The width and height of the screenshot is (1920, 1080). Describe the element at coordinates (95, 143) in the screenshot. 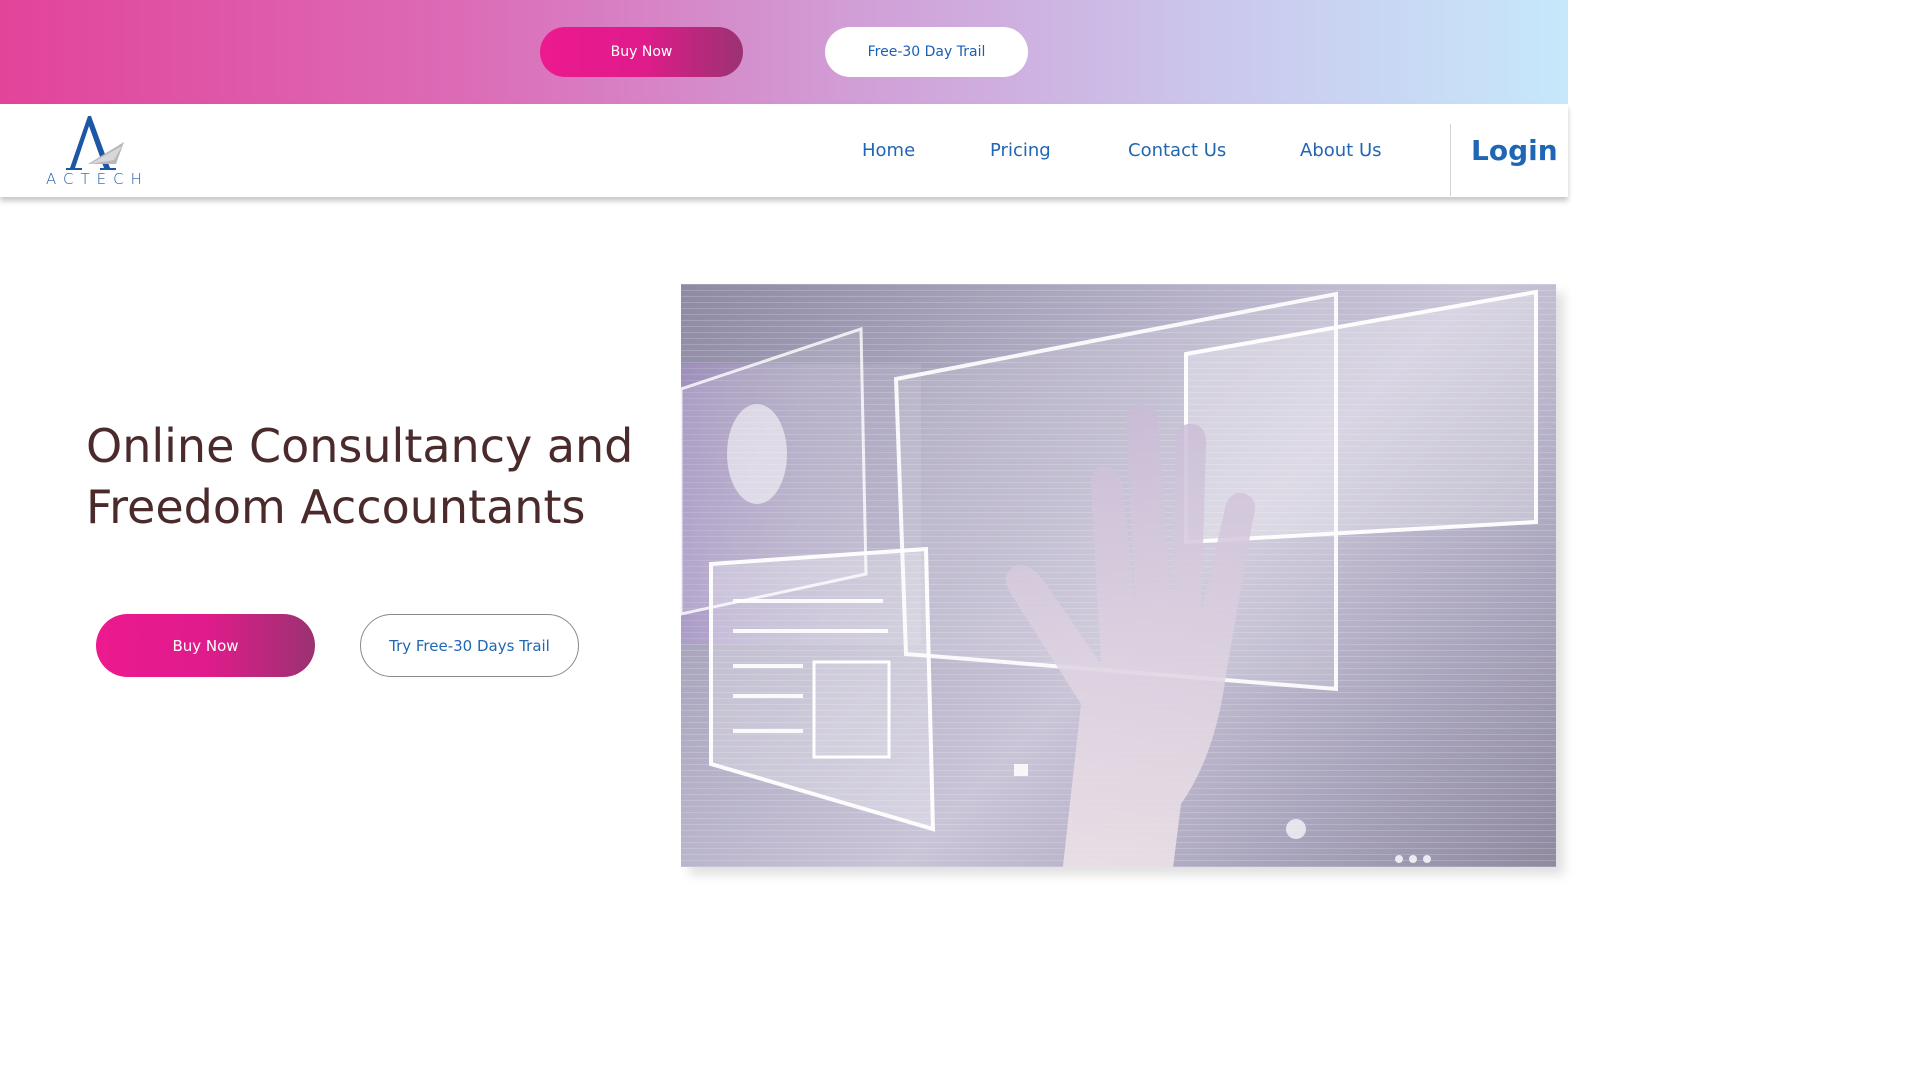

I see `actech-logo-icon` at that location.